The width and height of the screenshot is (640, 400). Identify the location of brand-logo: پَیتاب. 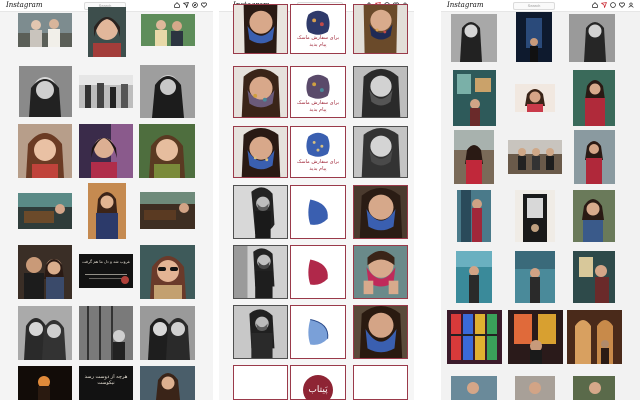
(318, 387).